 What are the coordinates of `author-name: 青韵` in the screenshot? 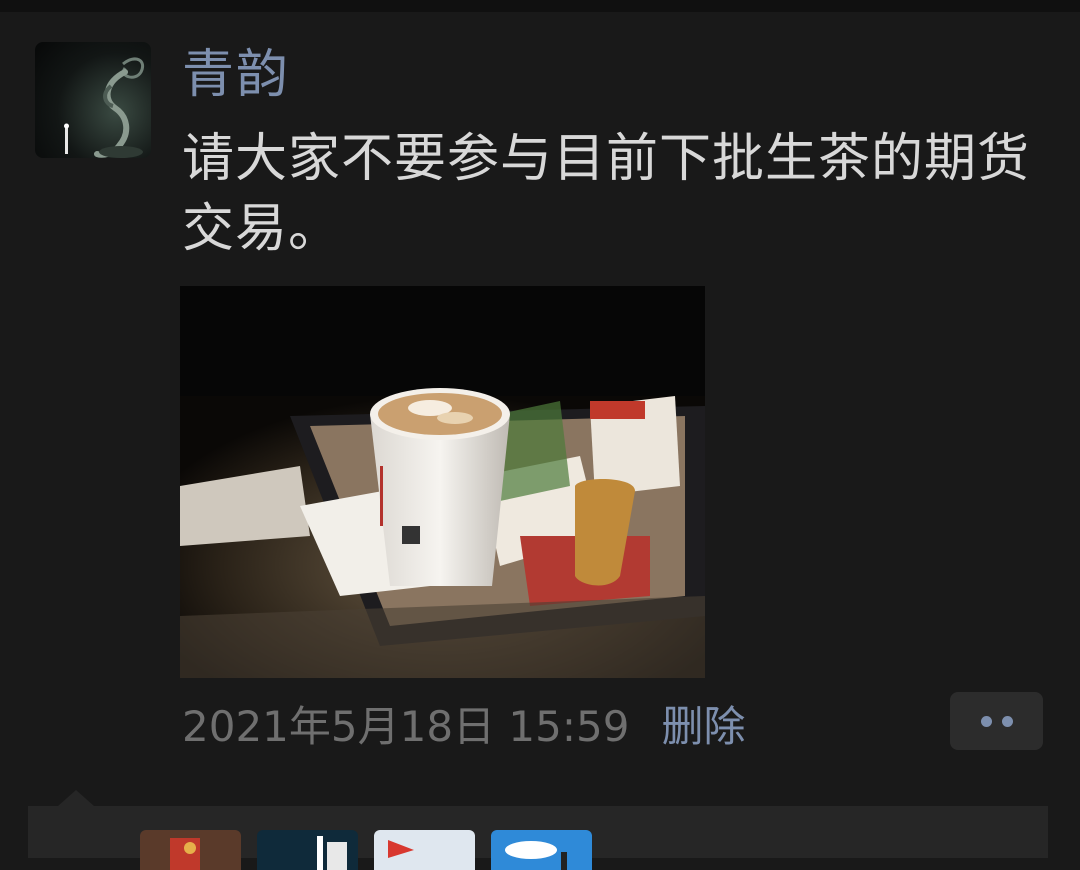 It's located at (236, 75).